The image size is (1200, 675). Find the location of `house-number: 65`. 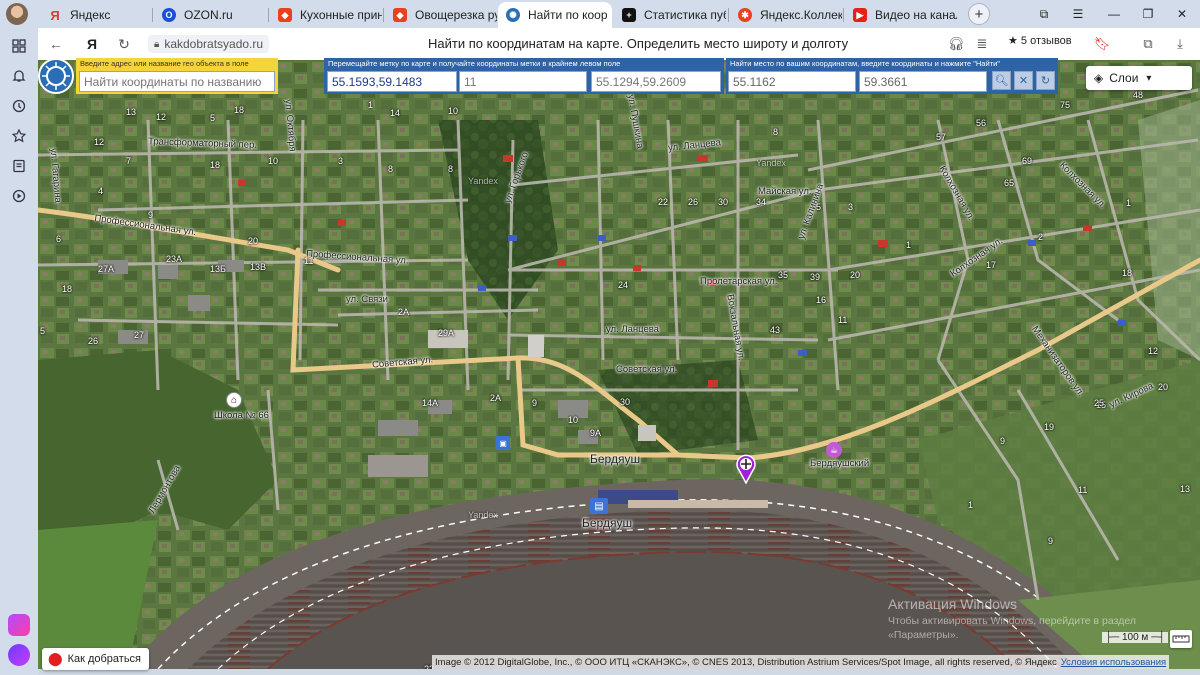

house-number: 65 is located at coordinates (1009, 183).